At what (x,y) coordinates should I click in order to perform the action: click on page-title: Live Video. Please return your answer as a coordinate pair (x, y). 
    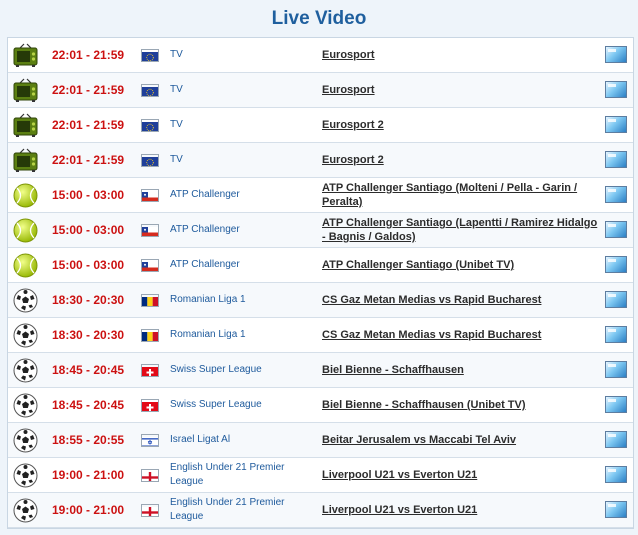
    Looking at the image, I should click on (319, 18).